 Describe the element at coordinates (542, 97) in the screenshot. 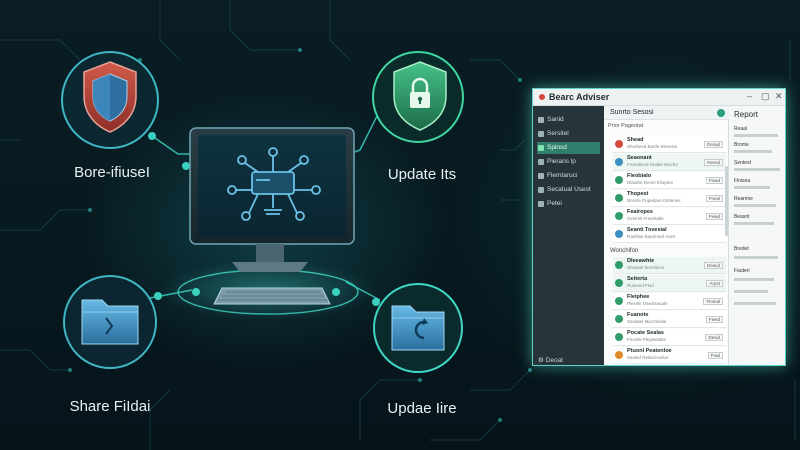

I see `app-logo-icon` at that location.